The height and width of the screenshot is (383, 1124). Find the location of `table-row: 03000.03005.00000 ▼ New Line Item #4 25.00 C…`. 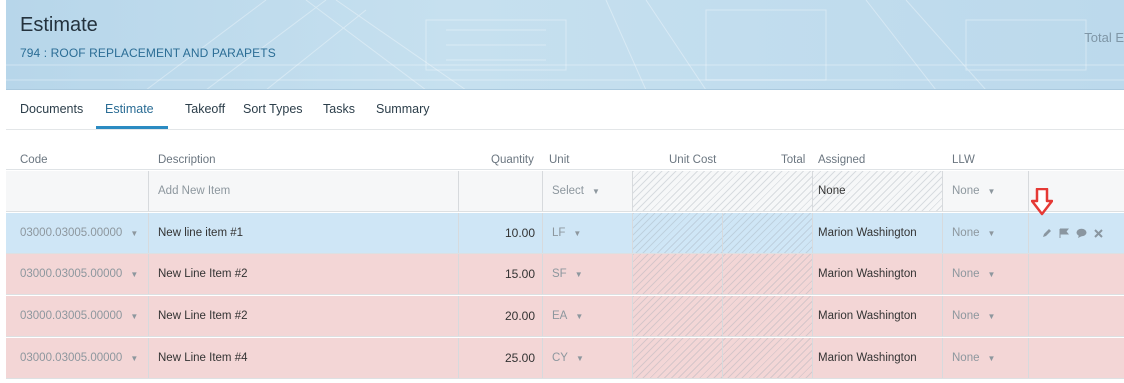

table-row: 03000.03005.00000 ▼ New Line Item #4 25.00 C… is located at coordinates (565, 358).